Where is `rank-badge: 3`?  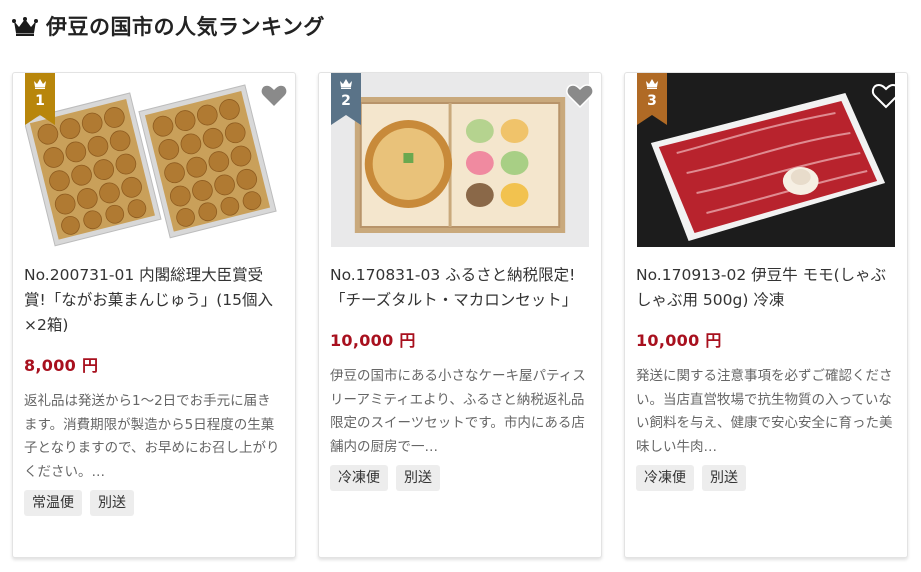
rank-badge: 3 is located at coordinates (652, 99).